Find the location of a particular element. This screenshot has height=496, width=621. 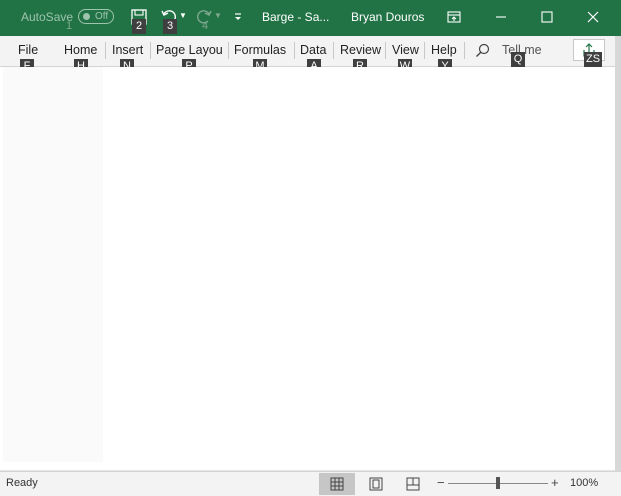

page-layout-view-icon is located at coordinates (376, 484).